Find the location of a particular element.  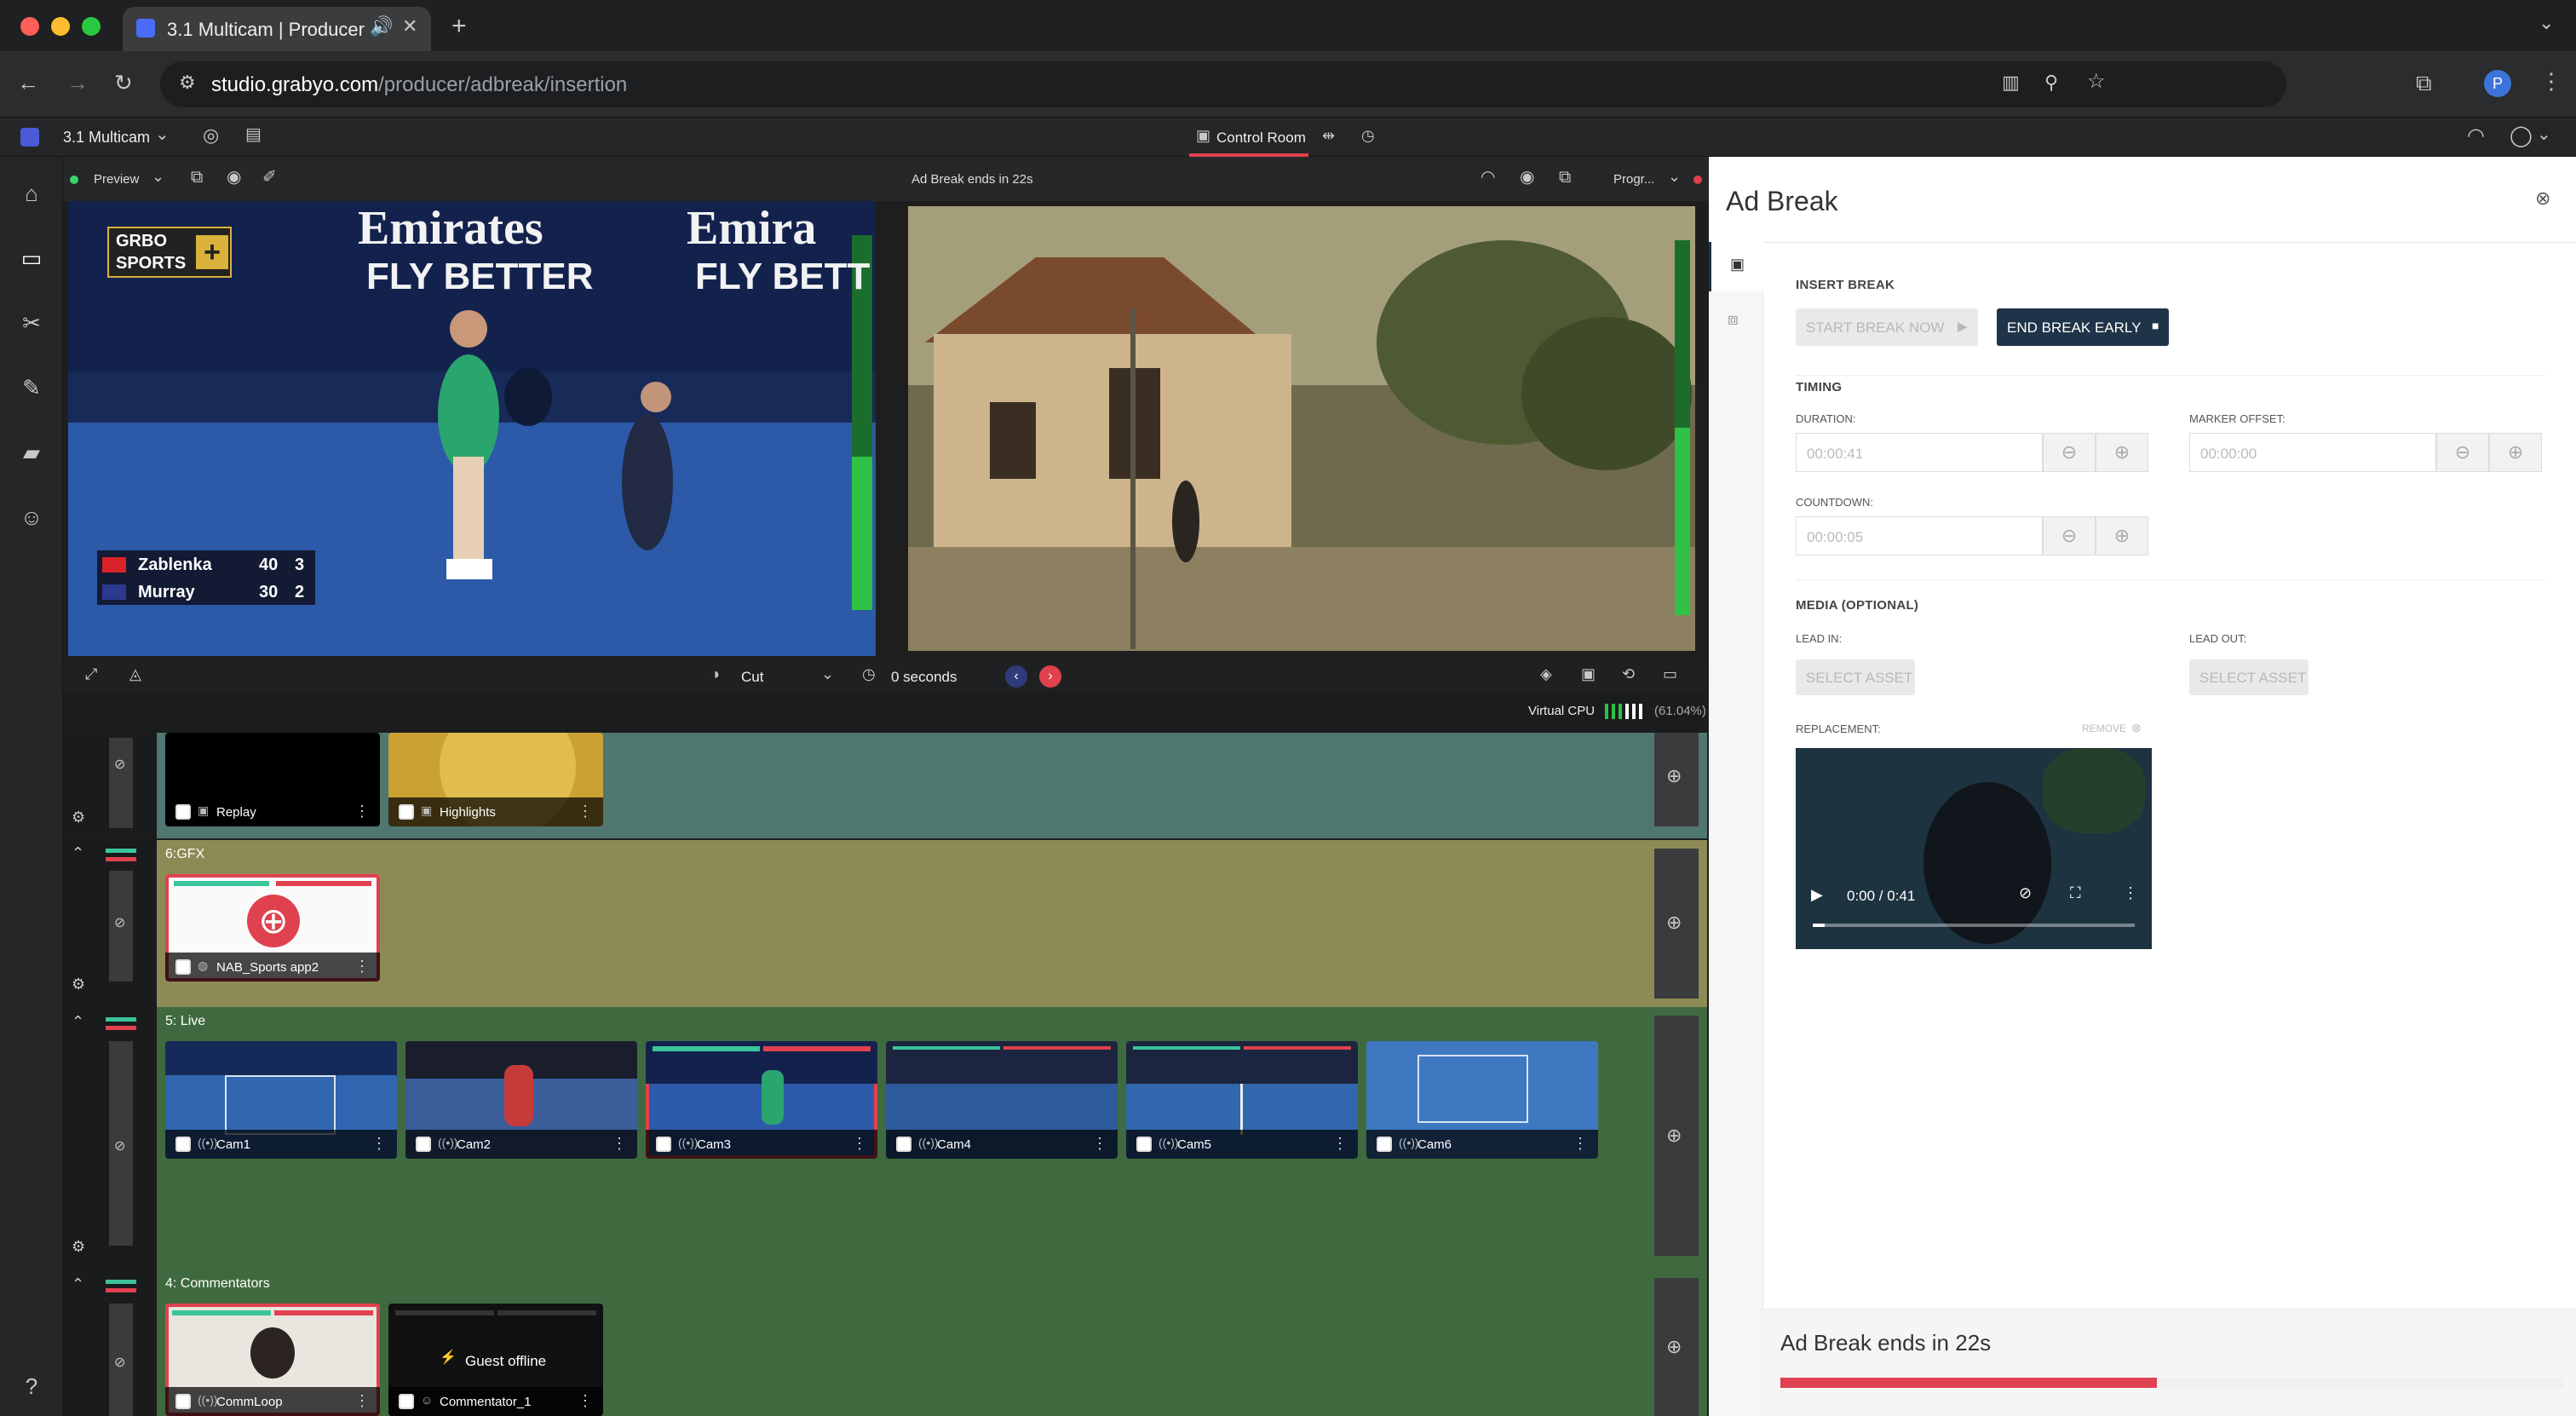

ad-slot-tab-icon: ⧈ is located at coordinates (1734, 320).